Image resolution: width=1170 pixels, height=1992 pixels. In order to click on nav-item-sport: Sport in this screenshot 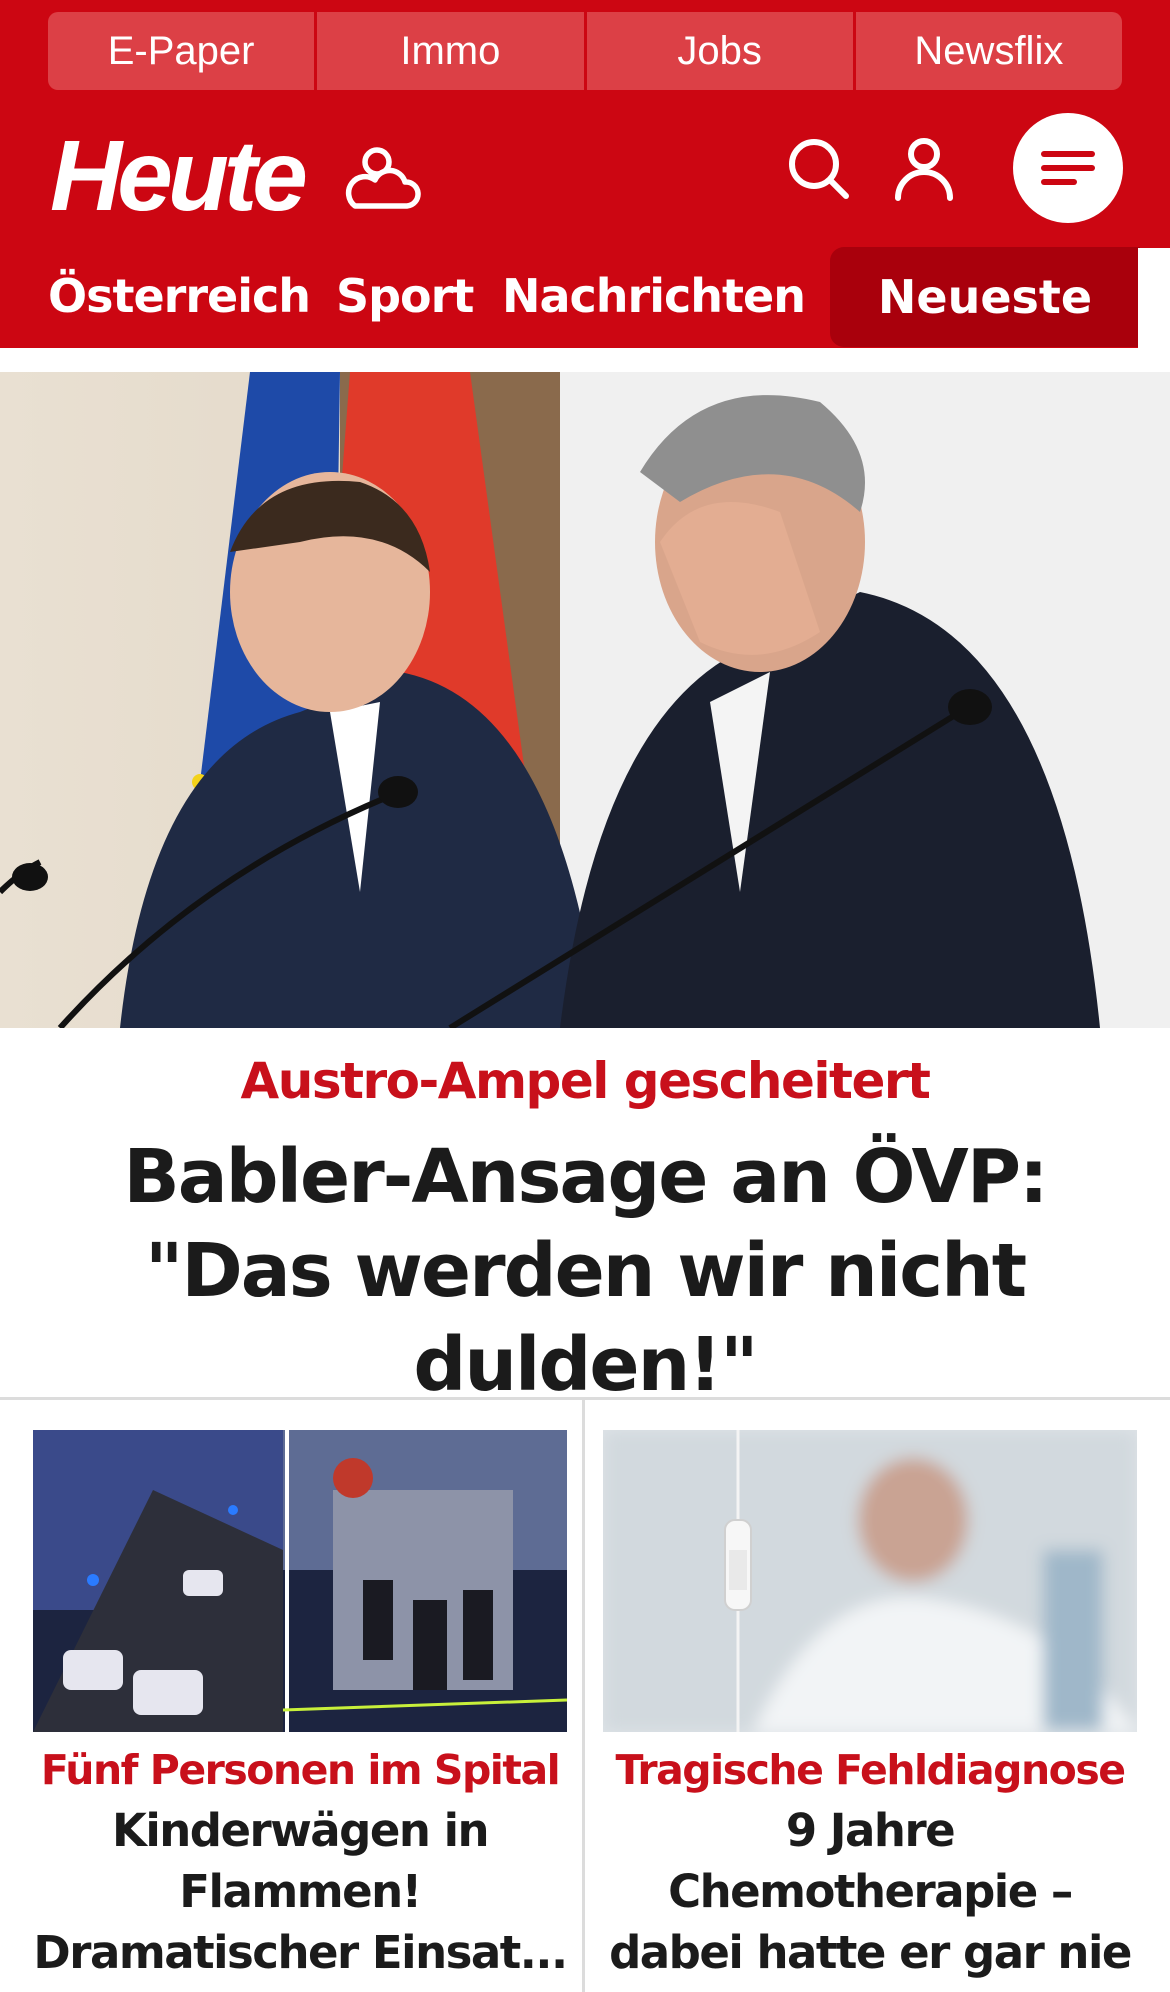, I will do `click(405, 296)`.